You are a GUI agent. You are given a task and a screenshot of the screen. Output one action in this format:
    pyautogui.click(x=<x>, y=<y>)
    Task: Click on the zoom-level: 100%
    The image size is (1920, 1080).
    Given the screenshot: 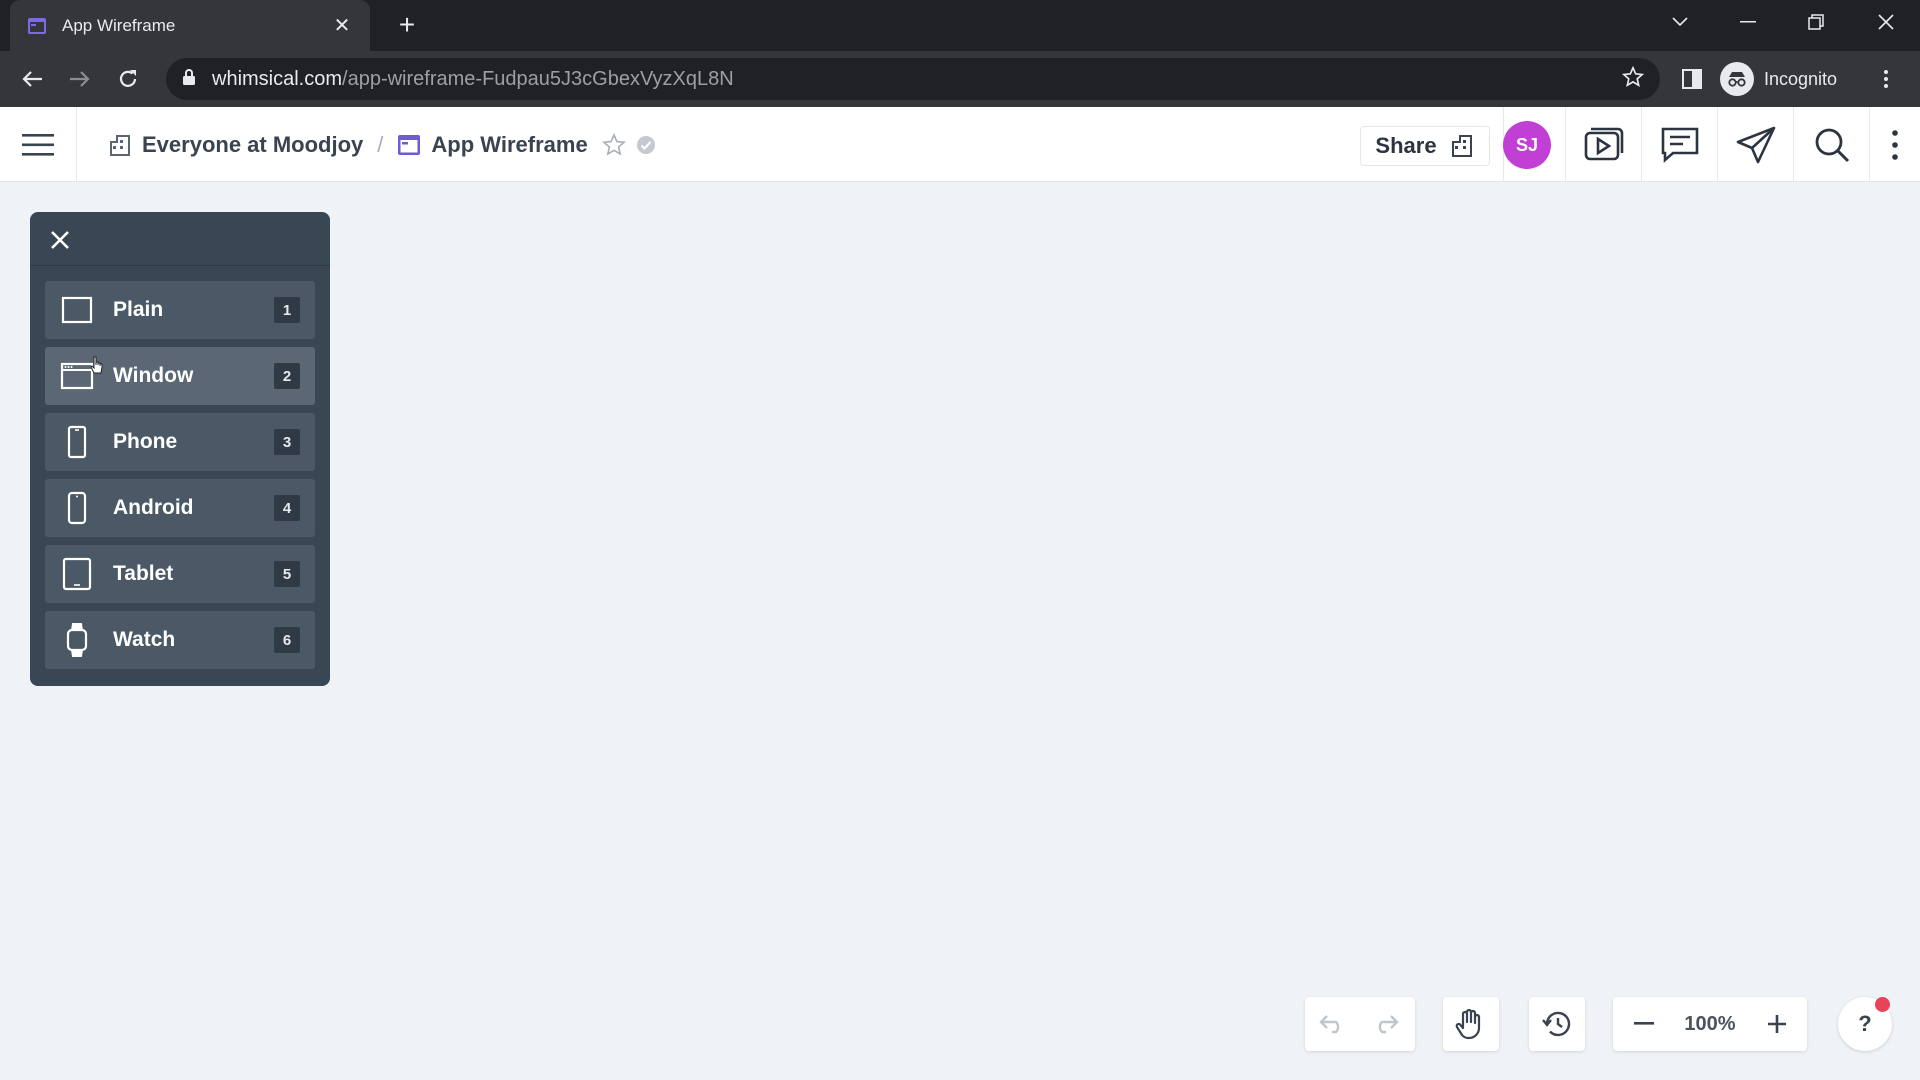 What is the action you would take?
    pyautogui.click(x=1710, y=1024)
    